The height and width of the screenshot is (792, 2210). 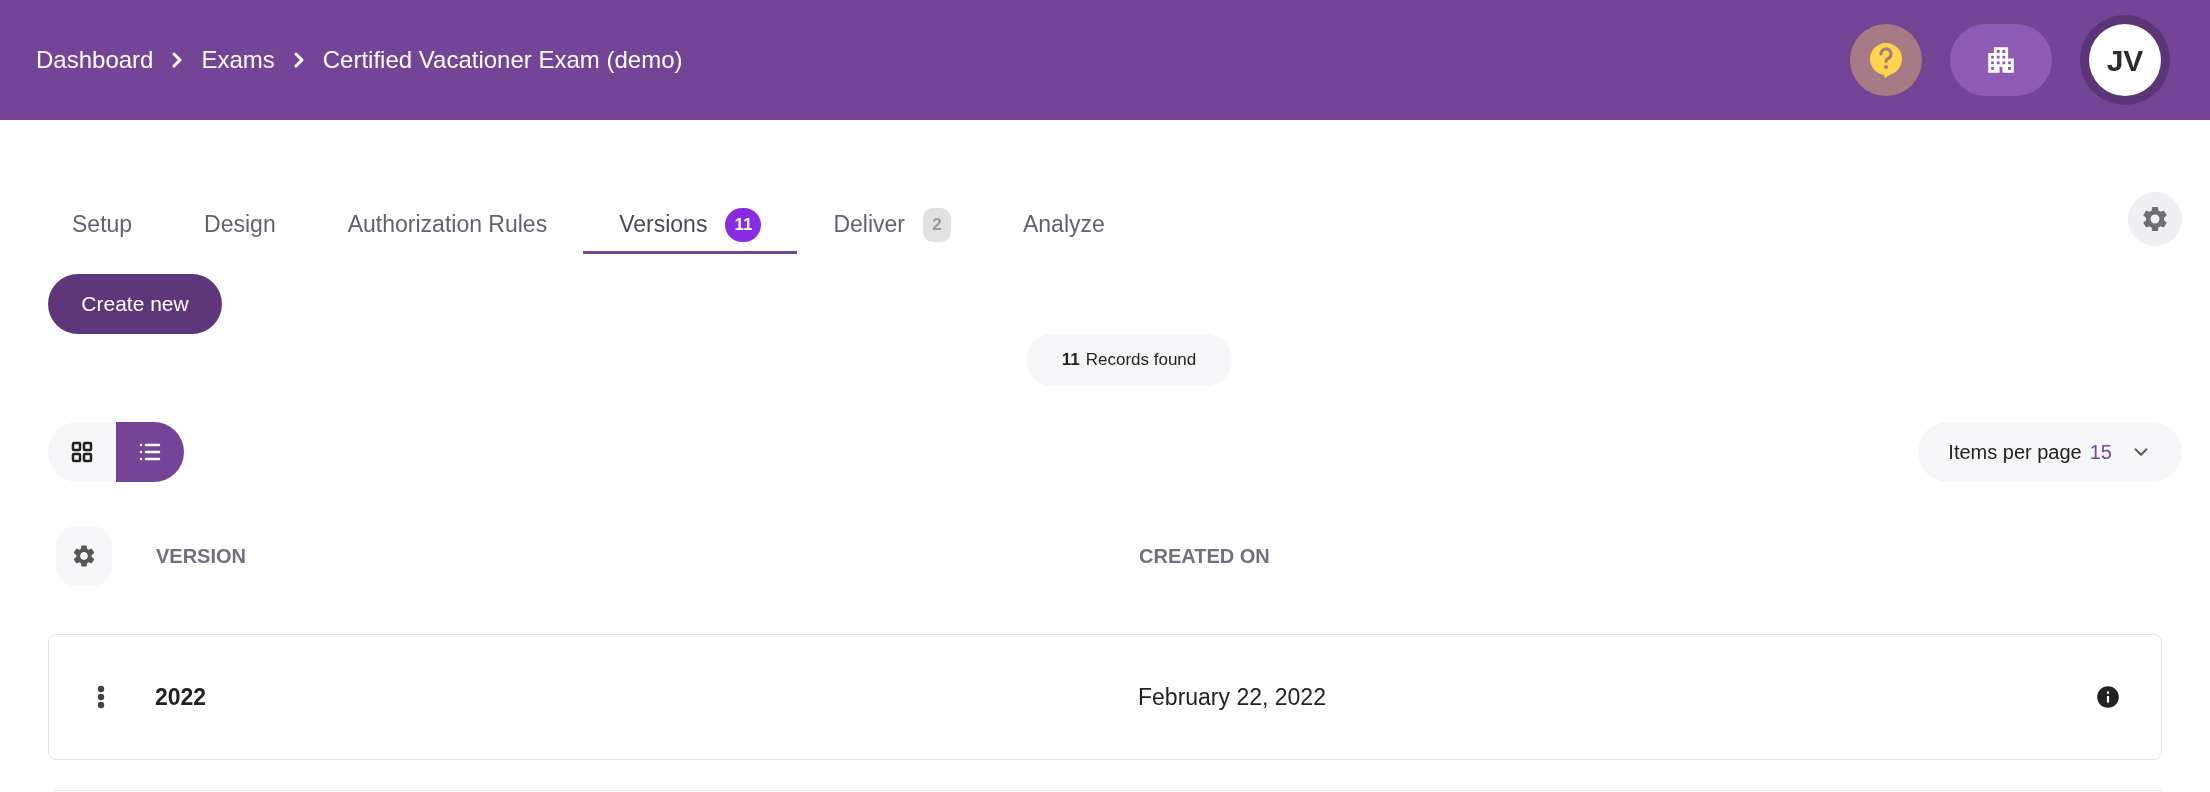 I want to click on tab: Analyze, so click(x=1063, y=226).